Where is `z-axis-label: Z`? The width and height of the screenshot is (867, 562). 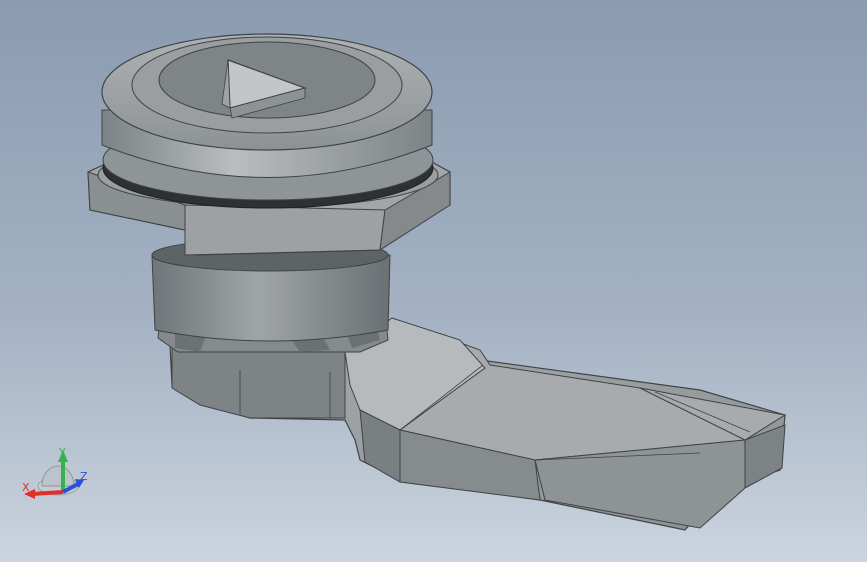
z-axis-label: Z is located at coordinates (84, 476).